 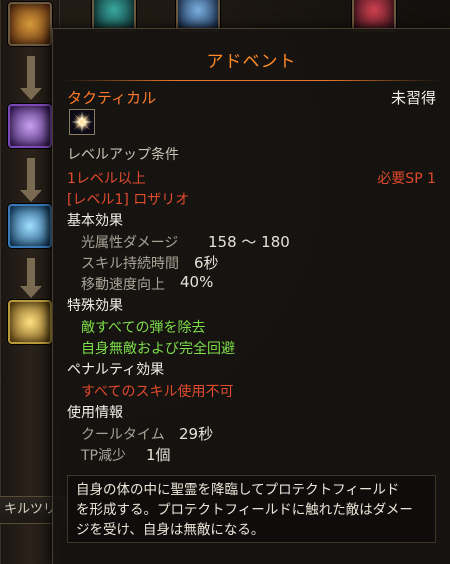 I want to click on basic-effect-value: 158 ～ 180, so click(x=249, y=242).